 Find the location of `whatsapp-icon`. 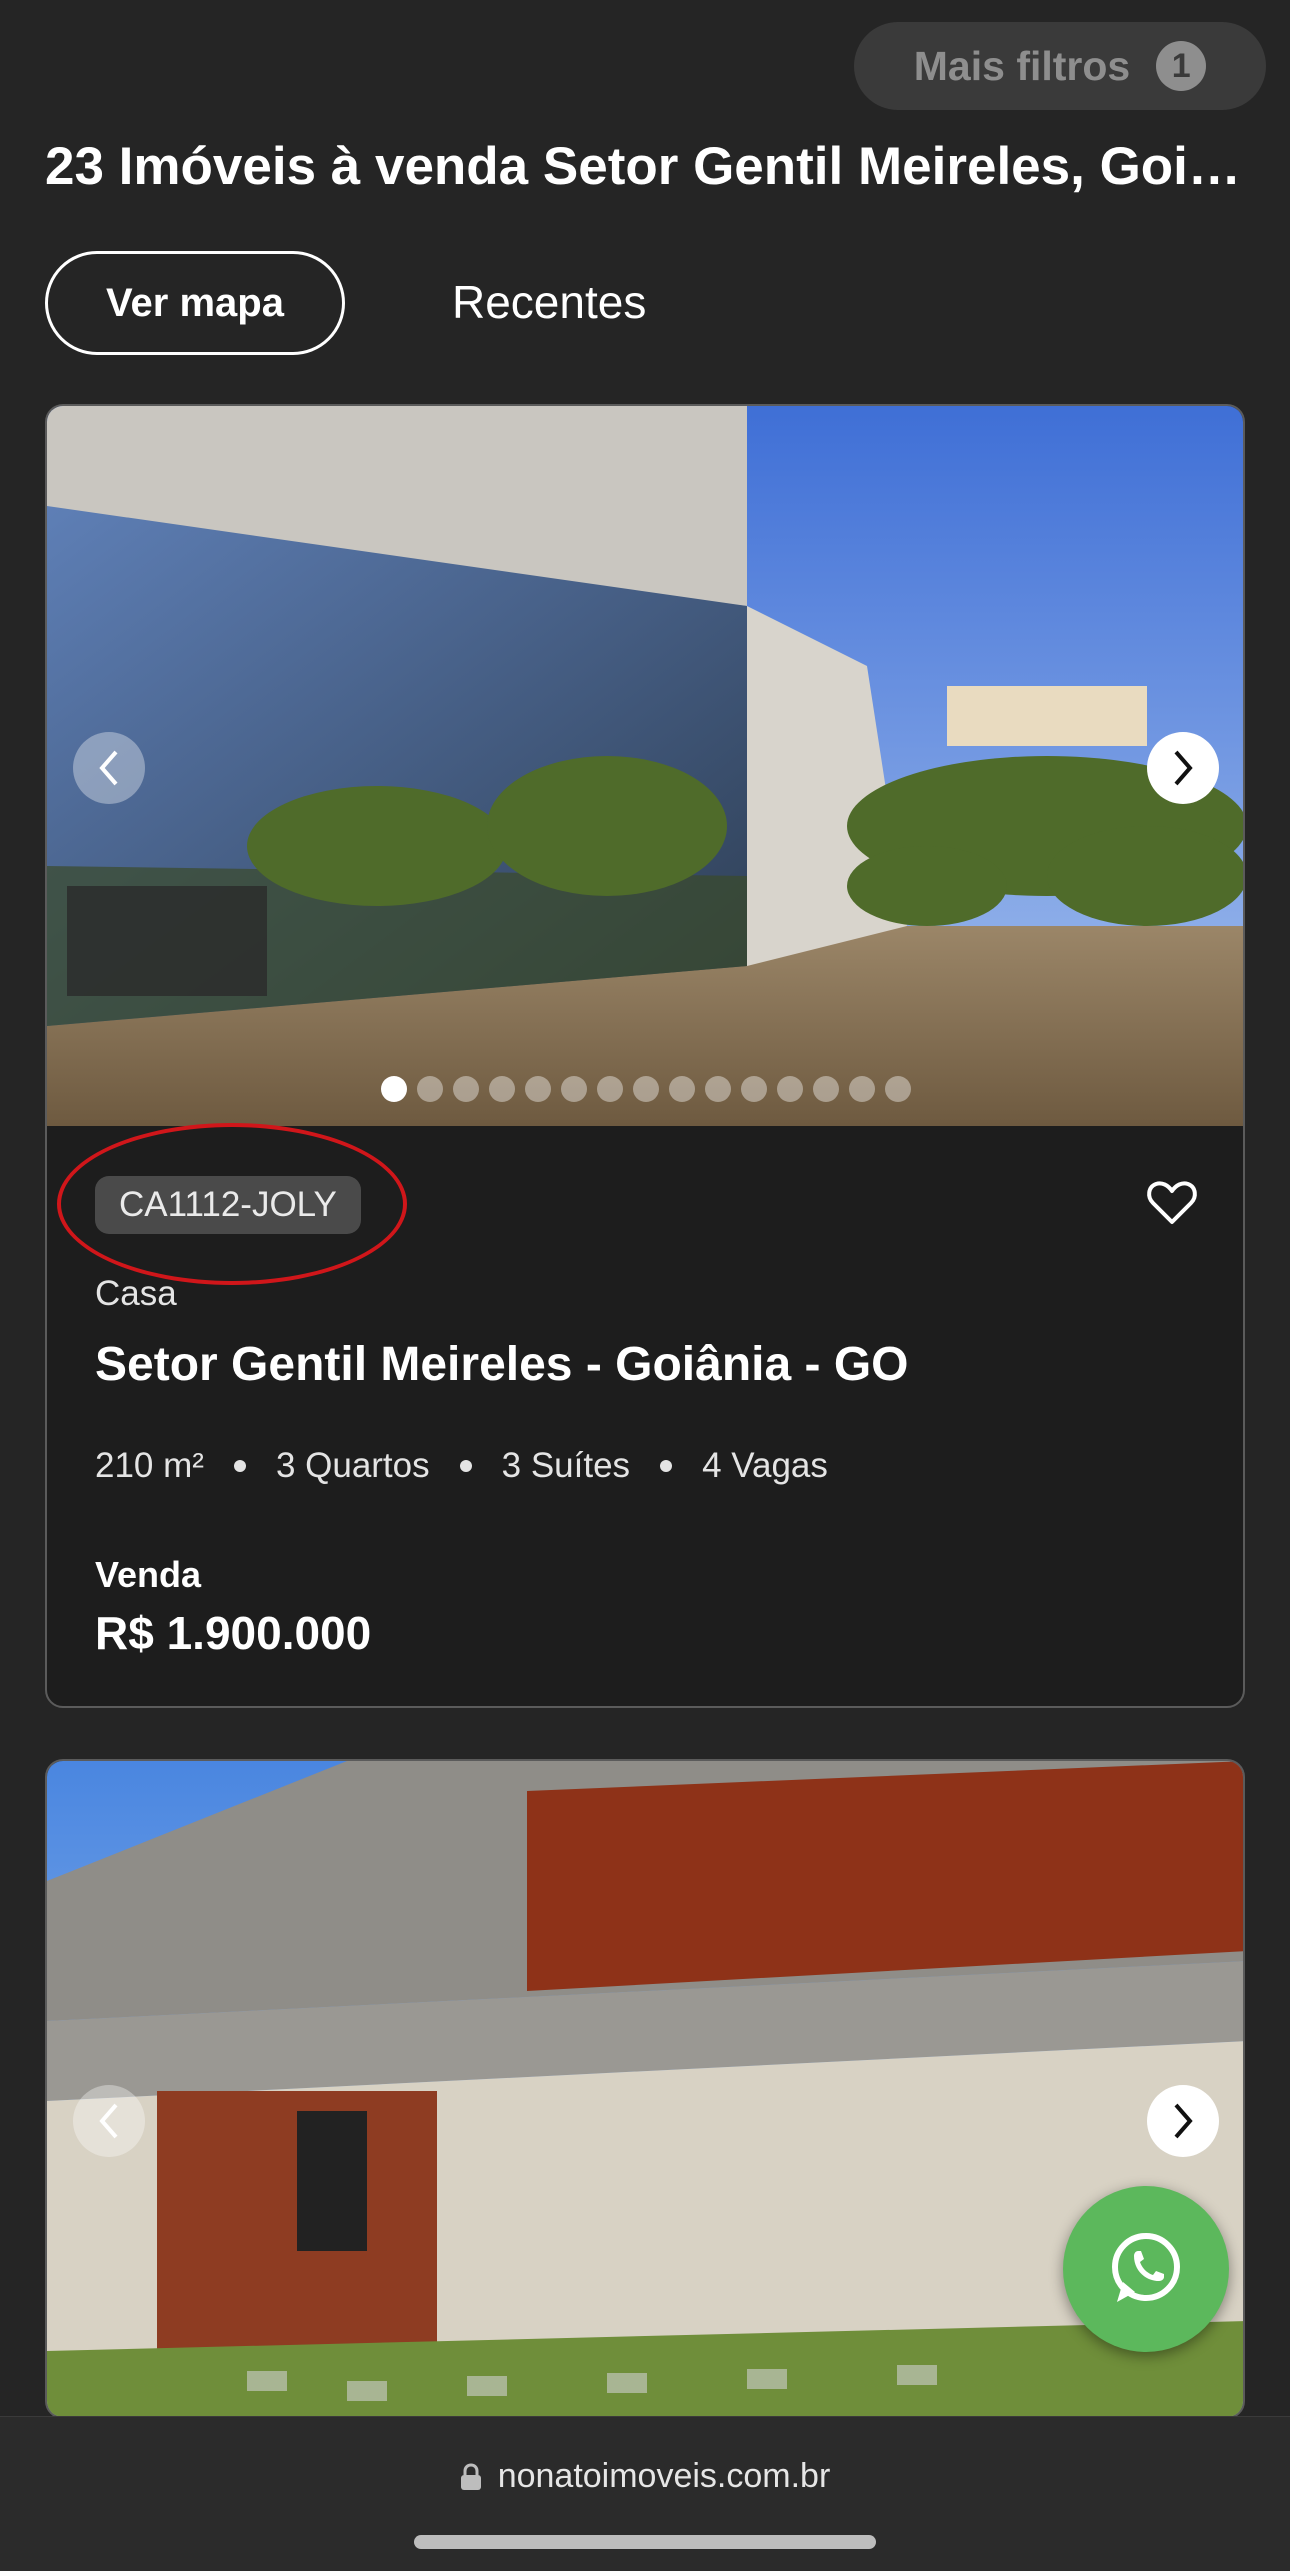

whatsapp-icon is located at coordinates (1146, 2267).